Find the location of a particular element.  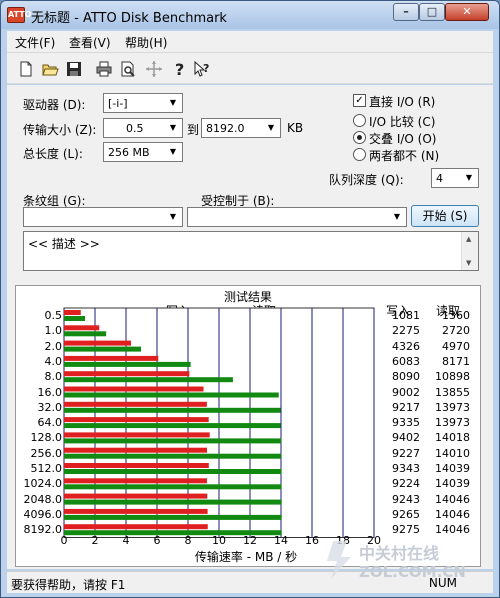

write-value: 8090 is located at coordinates (406, 377).